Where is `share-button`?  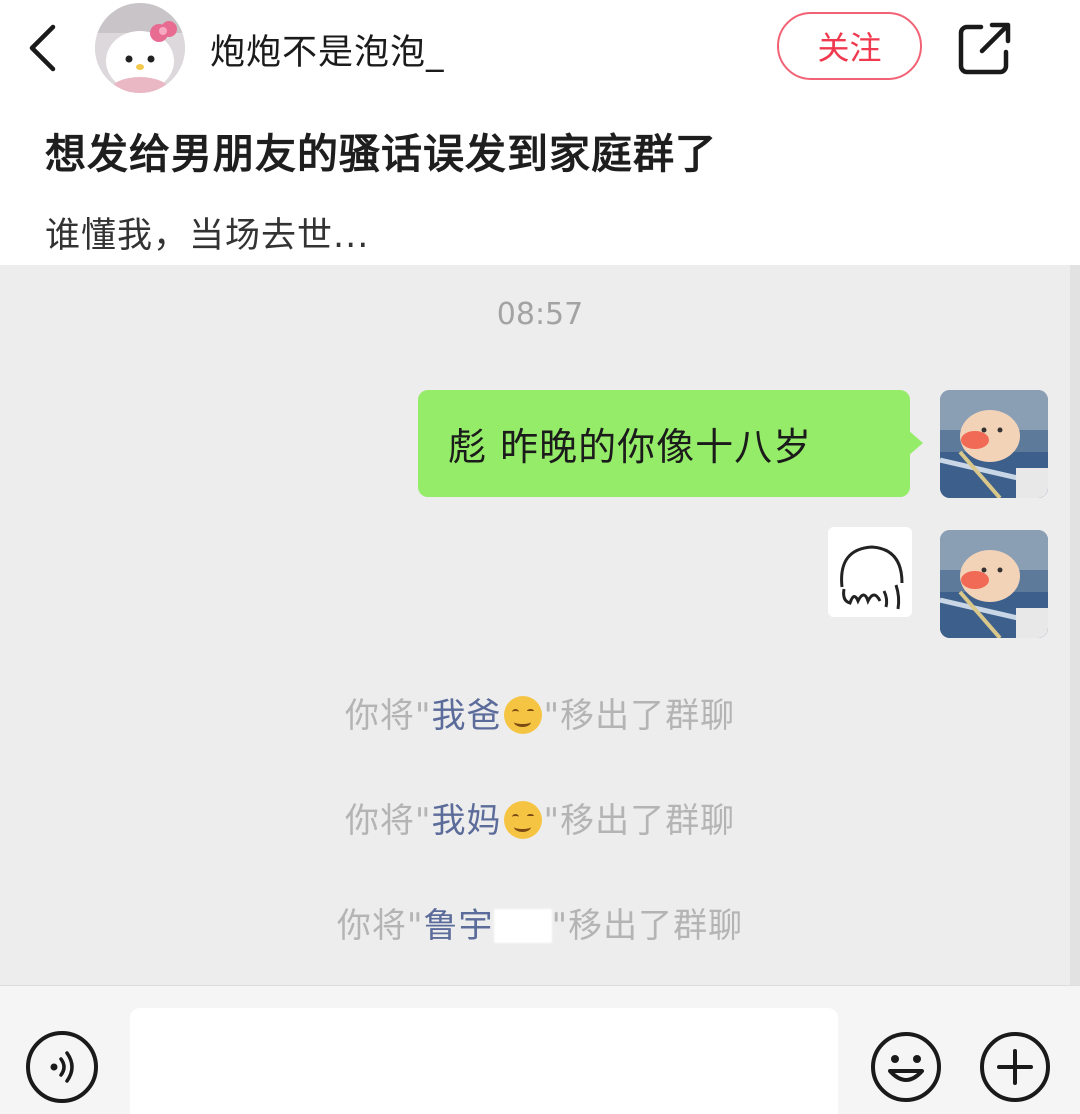
share-button is located at coordinates (986, 48).